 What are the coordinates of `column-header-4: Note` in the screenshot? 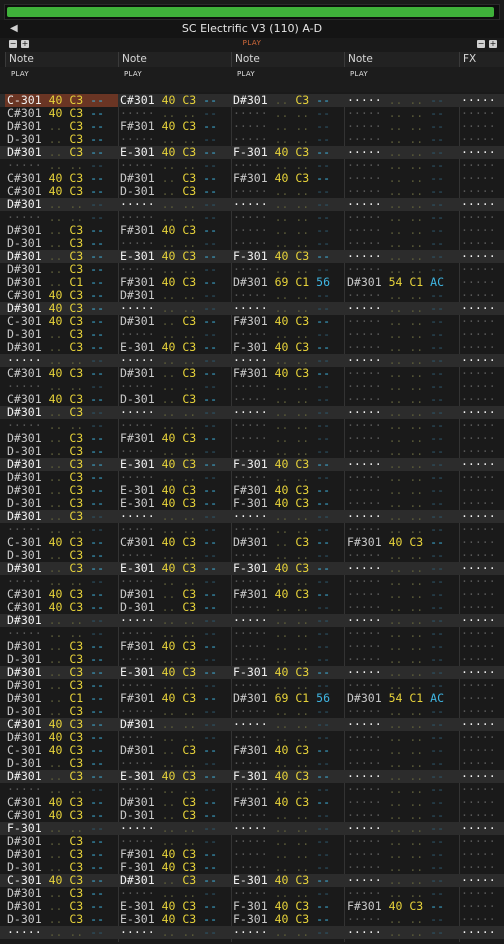 It's located at (401, 59).